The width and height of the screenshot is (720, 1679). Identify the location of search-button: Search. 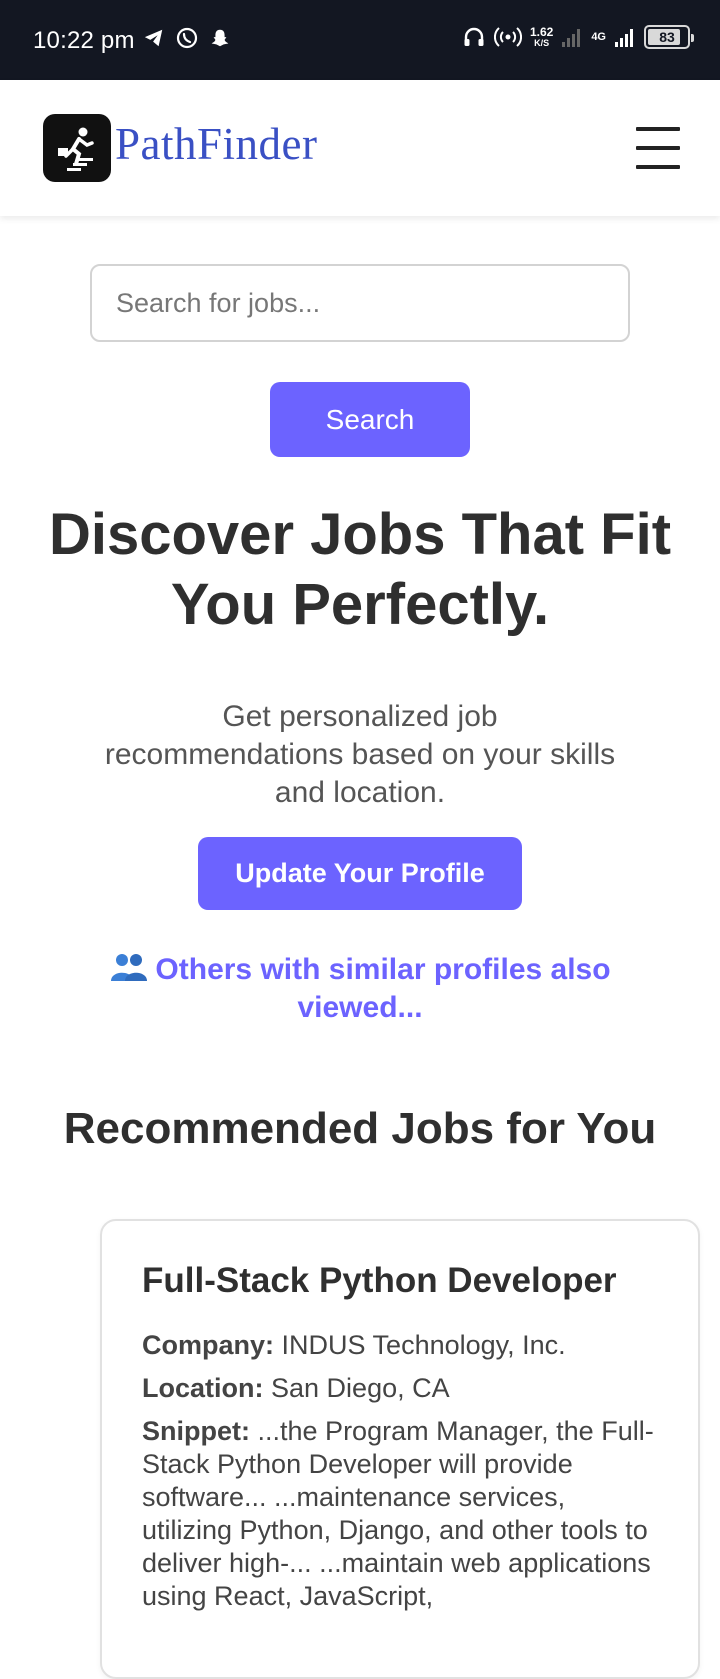
(370, 419).